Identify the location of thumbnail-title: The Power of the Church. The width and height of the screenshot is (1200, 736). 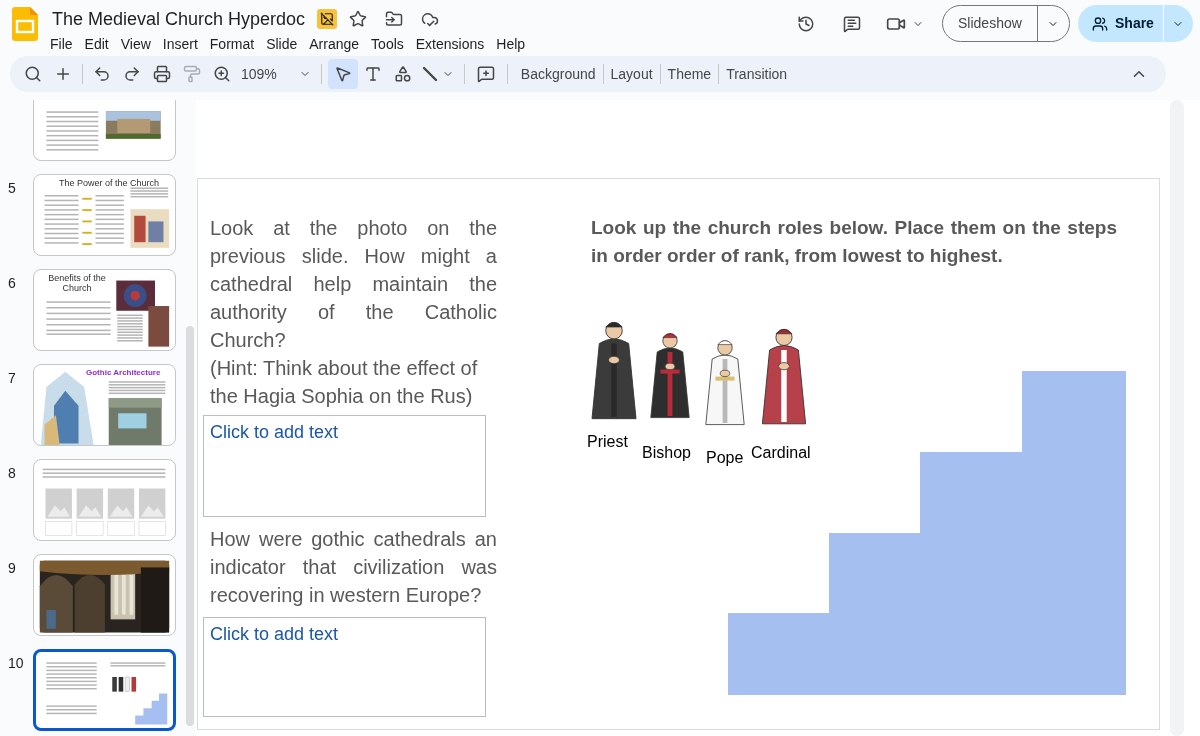
(109, 183).